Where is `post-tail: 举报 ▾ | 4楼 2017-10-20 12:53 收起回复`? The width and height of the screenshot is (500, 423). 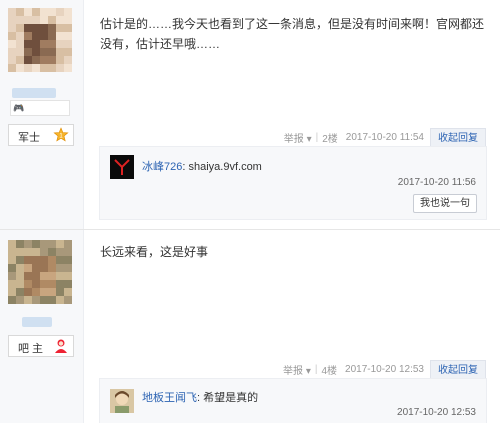
post-tail: 举报 ▾ | 4楼 2017-10-20 12:53 收起回复 is located at coordinates (384, 369).